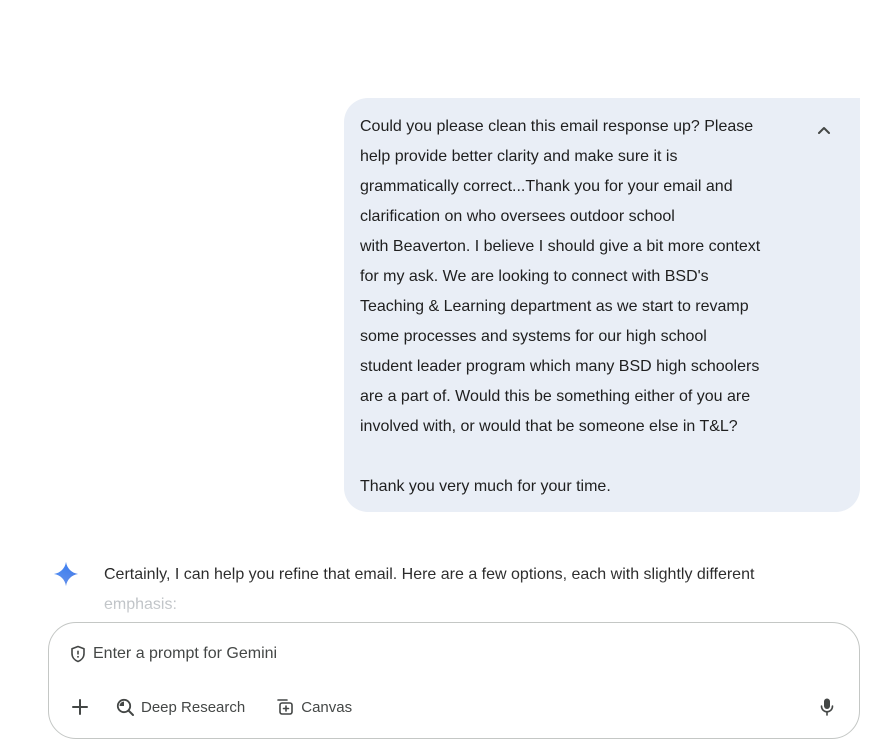  I want to click on deep-research-button: Deep Research, so click(180, 707).